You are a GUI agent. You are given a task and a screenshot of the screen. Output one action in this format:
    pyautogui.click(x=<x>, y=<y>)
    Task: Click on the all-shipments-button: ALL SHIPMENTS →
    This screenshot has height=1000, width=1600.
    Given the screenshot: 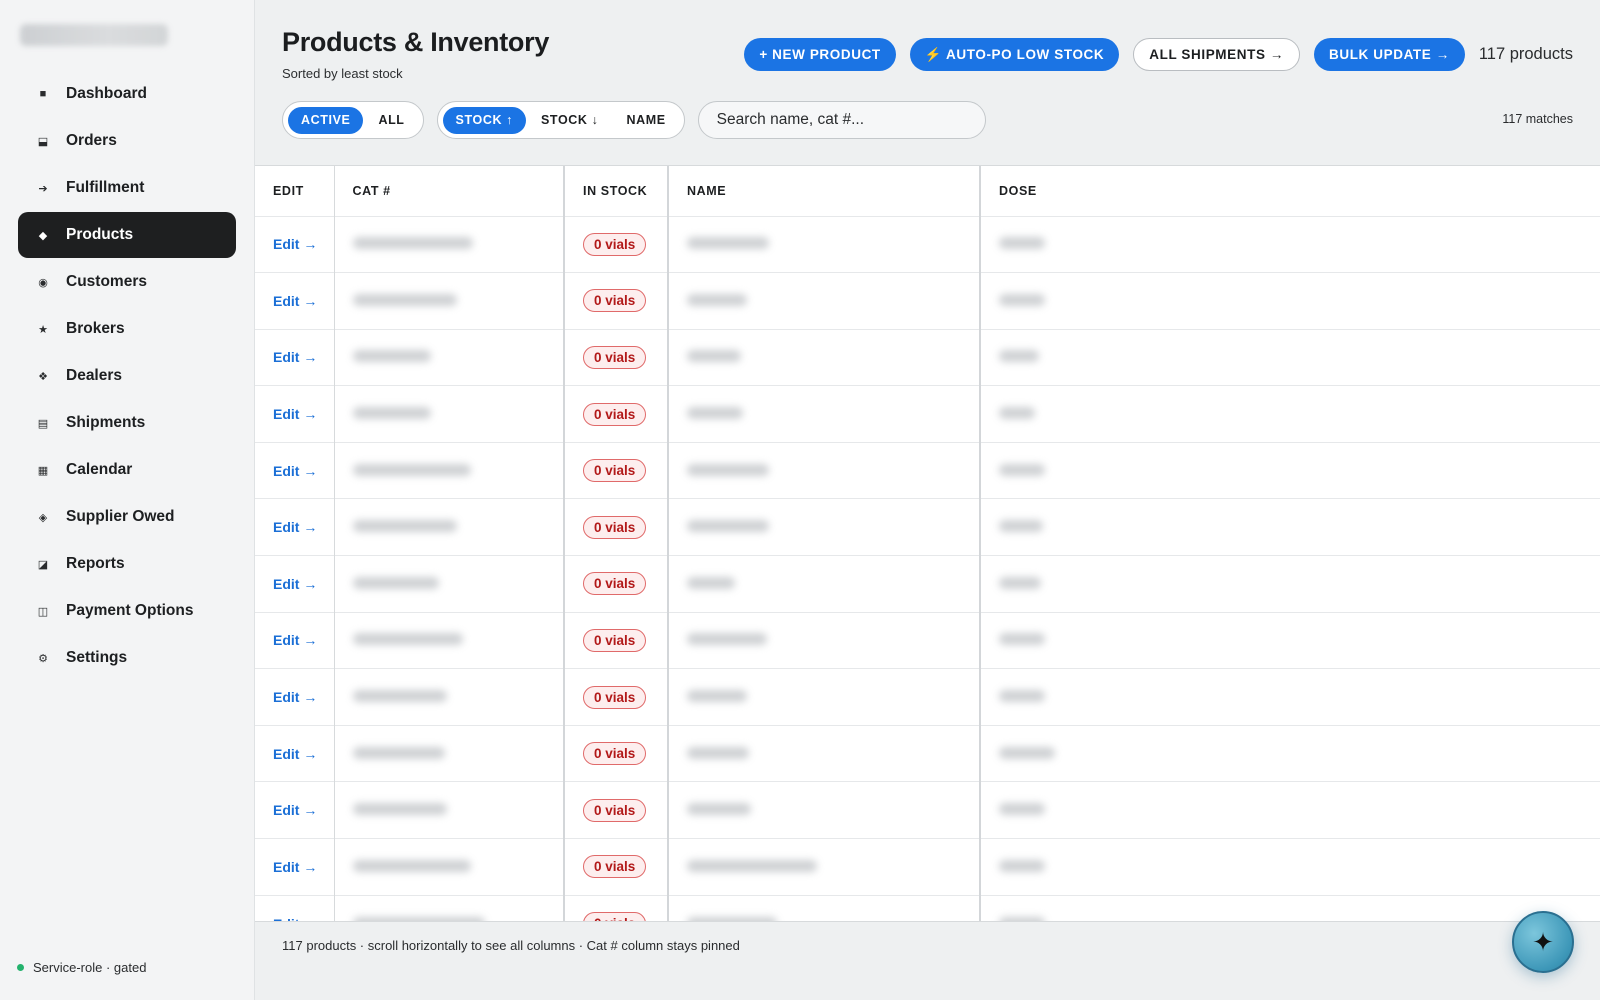 What is the action you would take?
    pyautogui.click(x=1217, y=54)
    